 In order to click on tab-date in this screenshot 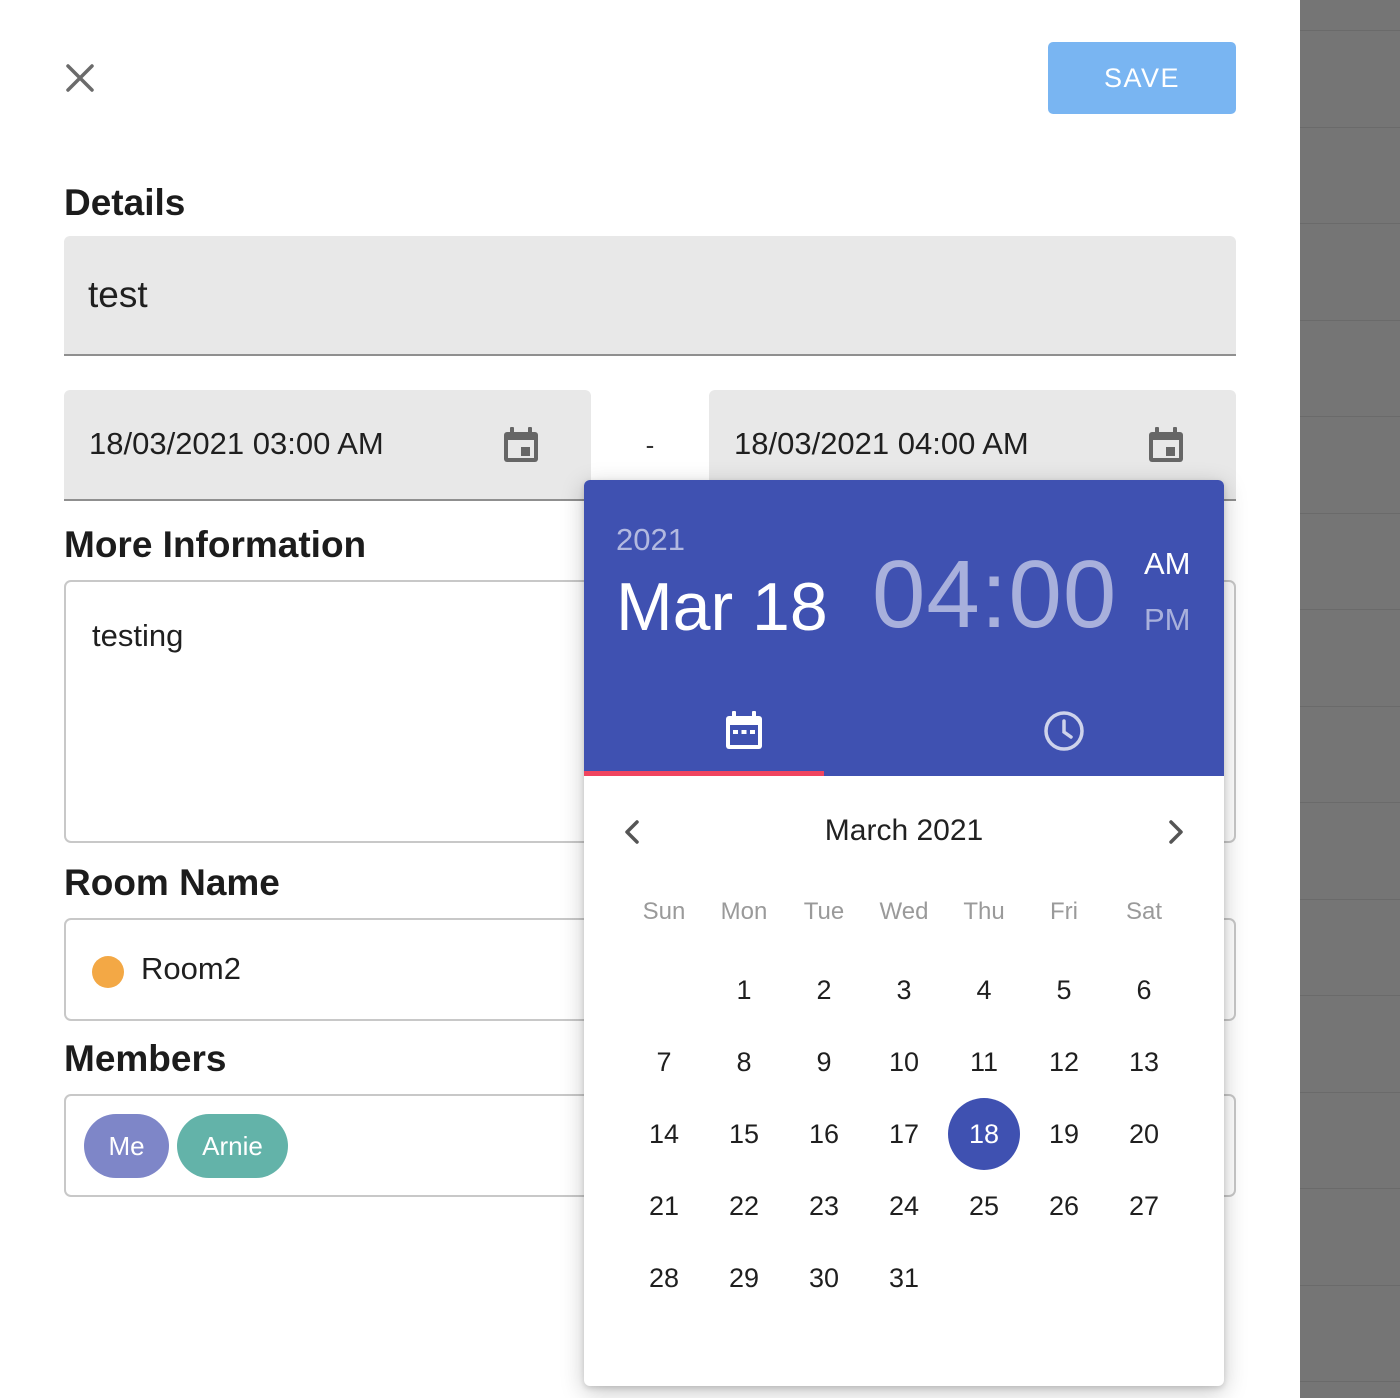, I will do `click(744, 731)`.